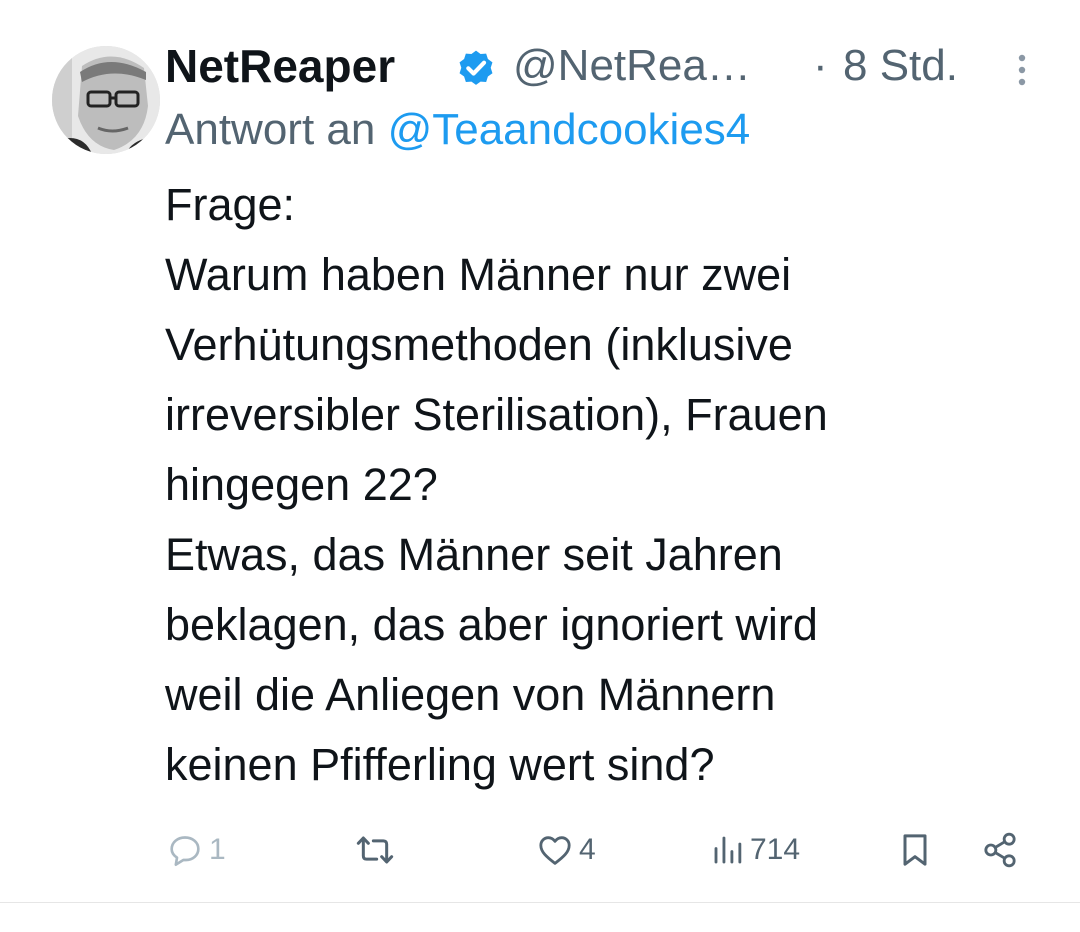 The image size is (1080, 932). What do you see at coordinates (605, 850) in the screenshot?
I see `action-bar: 1 4 714` at bounding box center [605, 850].